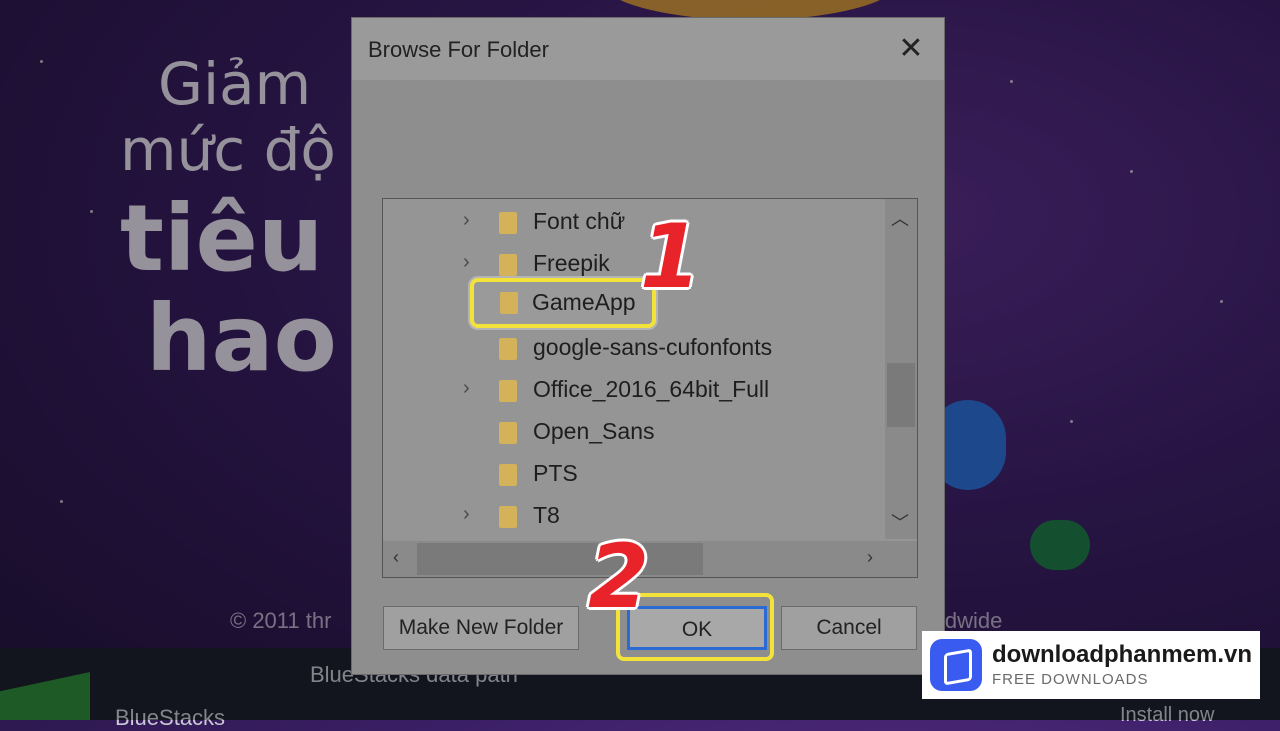 The width and height of the screenshot is (1280, 731). I want to click on scroll-left-icon: ‹, so click(396, 557).